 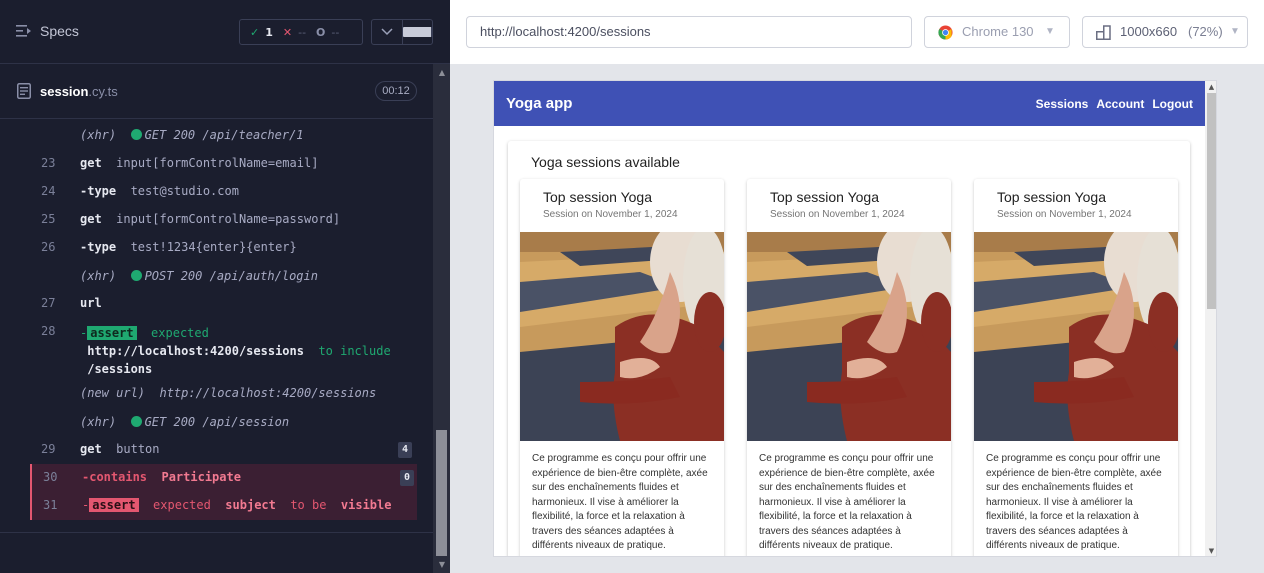 What do you see at coordinates (223, 424) in the screenshot?
I see `command-row: (xhr) GET 200 /api/session` at bounding box center [223, 424].